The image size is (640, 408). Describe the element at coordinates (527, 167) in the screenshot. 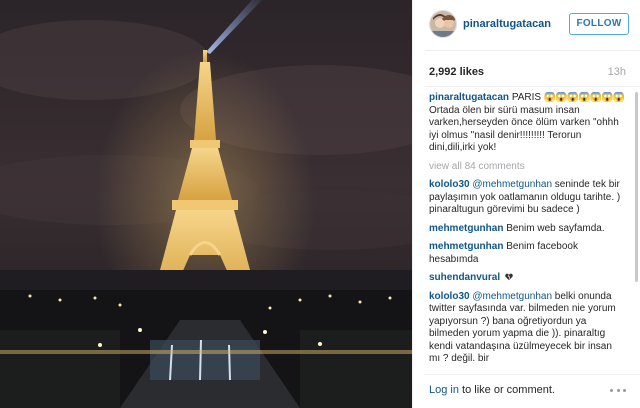

I see `view-all-comments-link: view all 84 comments` at that location.